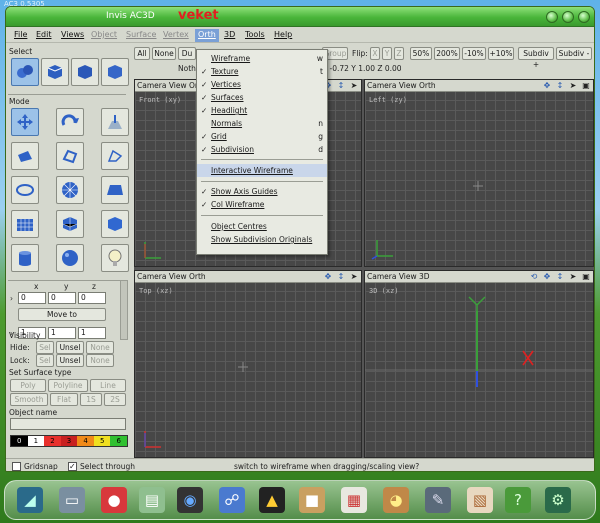 The width and height of the screenshot is (600, 523). Describe the element at coordinates (25, 72) in the screenshot. I see `select-vertex-button` at that location.